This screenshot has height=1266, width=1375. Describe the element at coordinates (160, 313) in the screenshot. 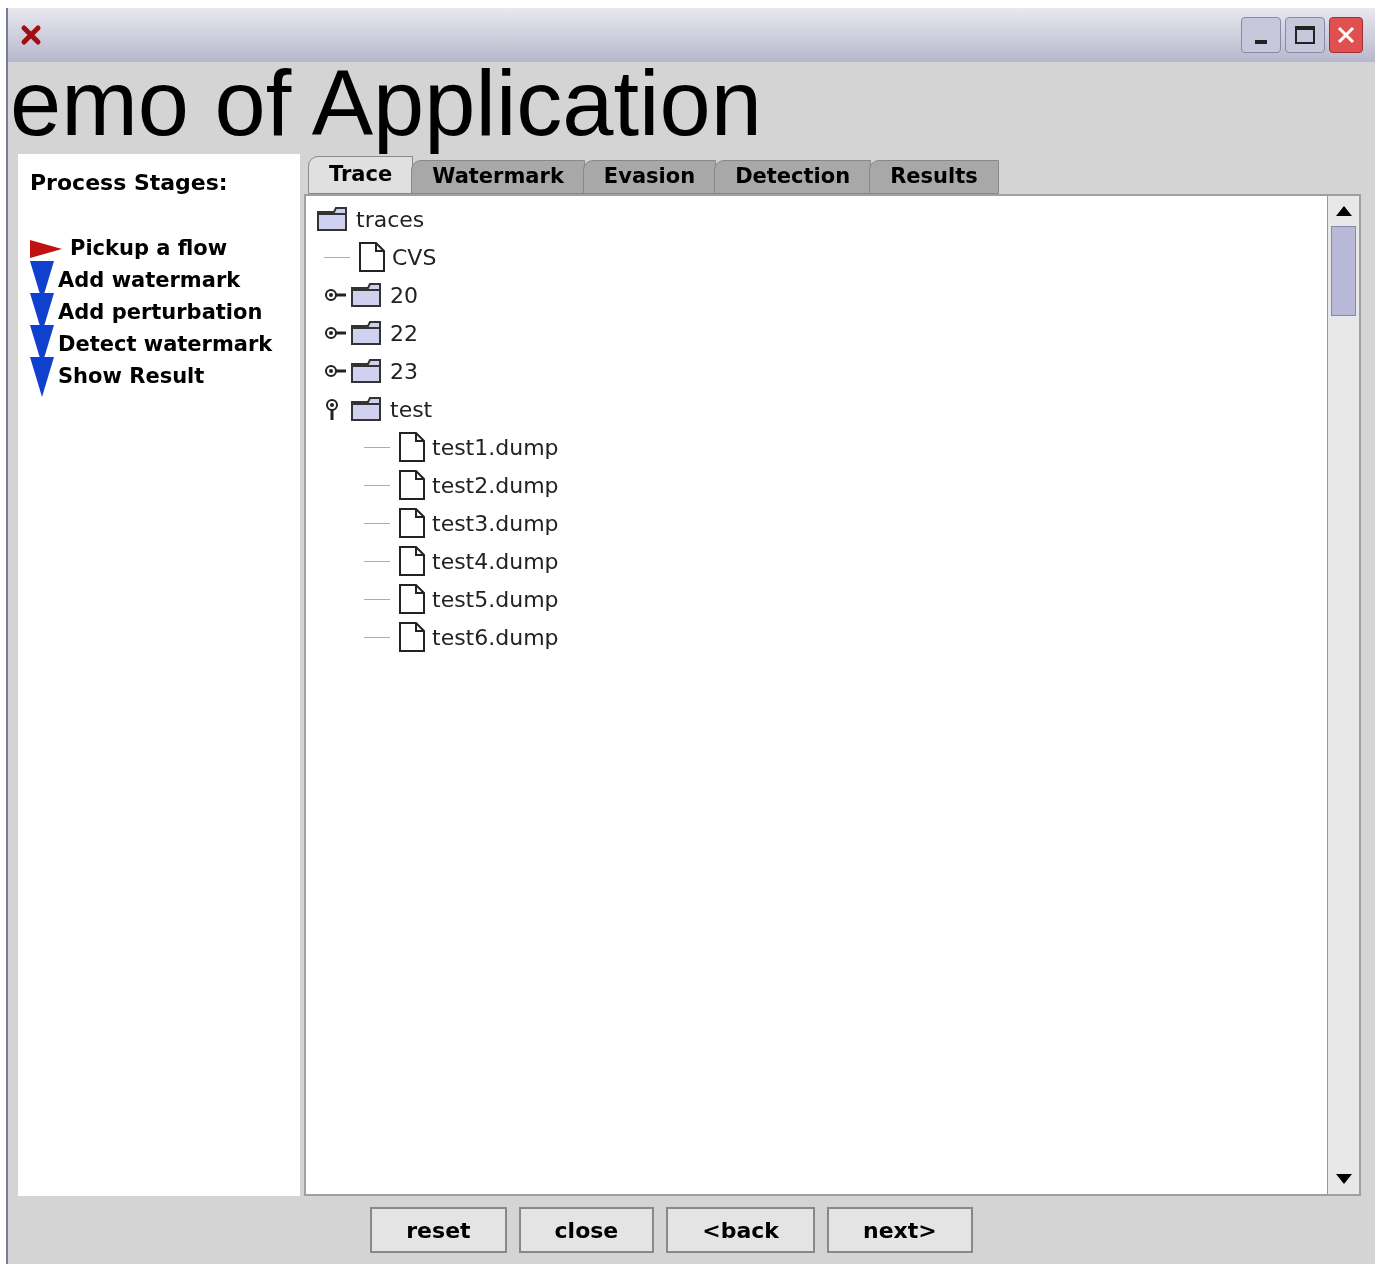

I see `stage-label: Add perturbation` at that location.